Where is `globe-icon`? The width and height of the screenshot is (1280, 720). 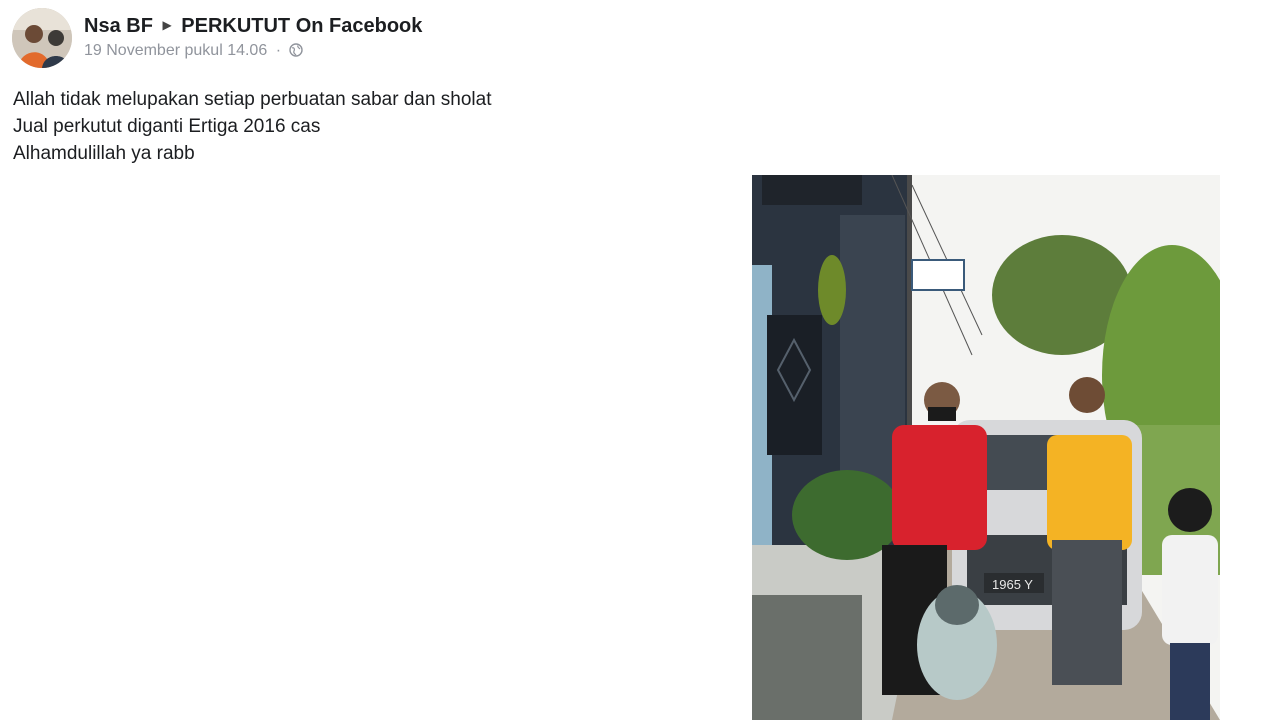
globe-icon is located at coordinates (296, 50).